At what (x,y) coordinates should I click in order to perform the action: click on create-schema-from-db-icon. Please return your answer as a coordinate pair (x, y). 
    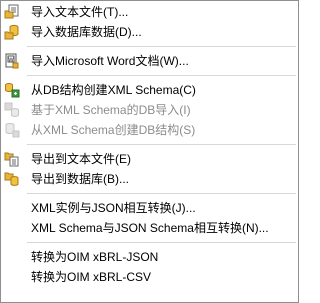
    Looking at the image, I should click on (12, 90).